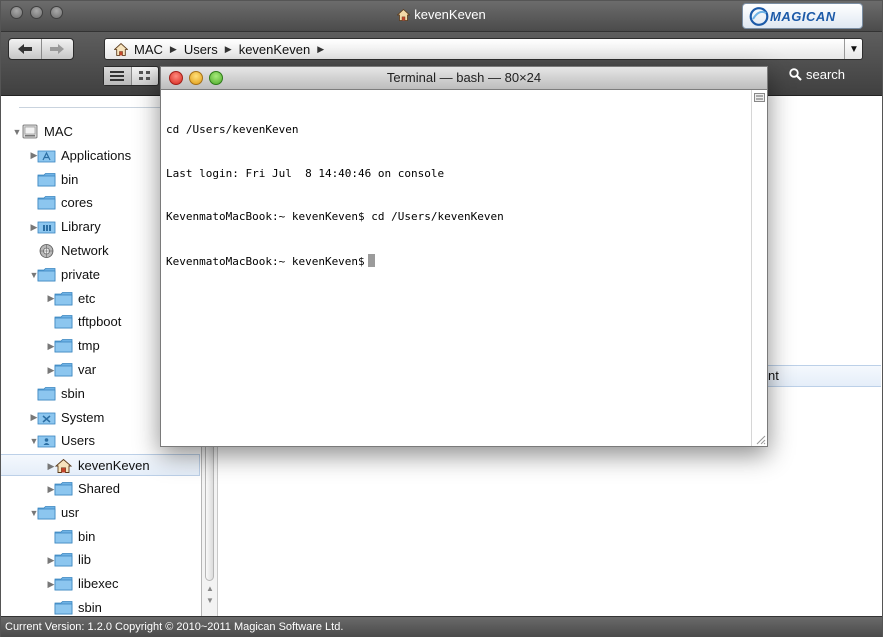 The image size is (883, 637). I want to click on terminal-prompt: KevenmatoMacBook:~ kevenKeven$, so click(265, 261).